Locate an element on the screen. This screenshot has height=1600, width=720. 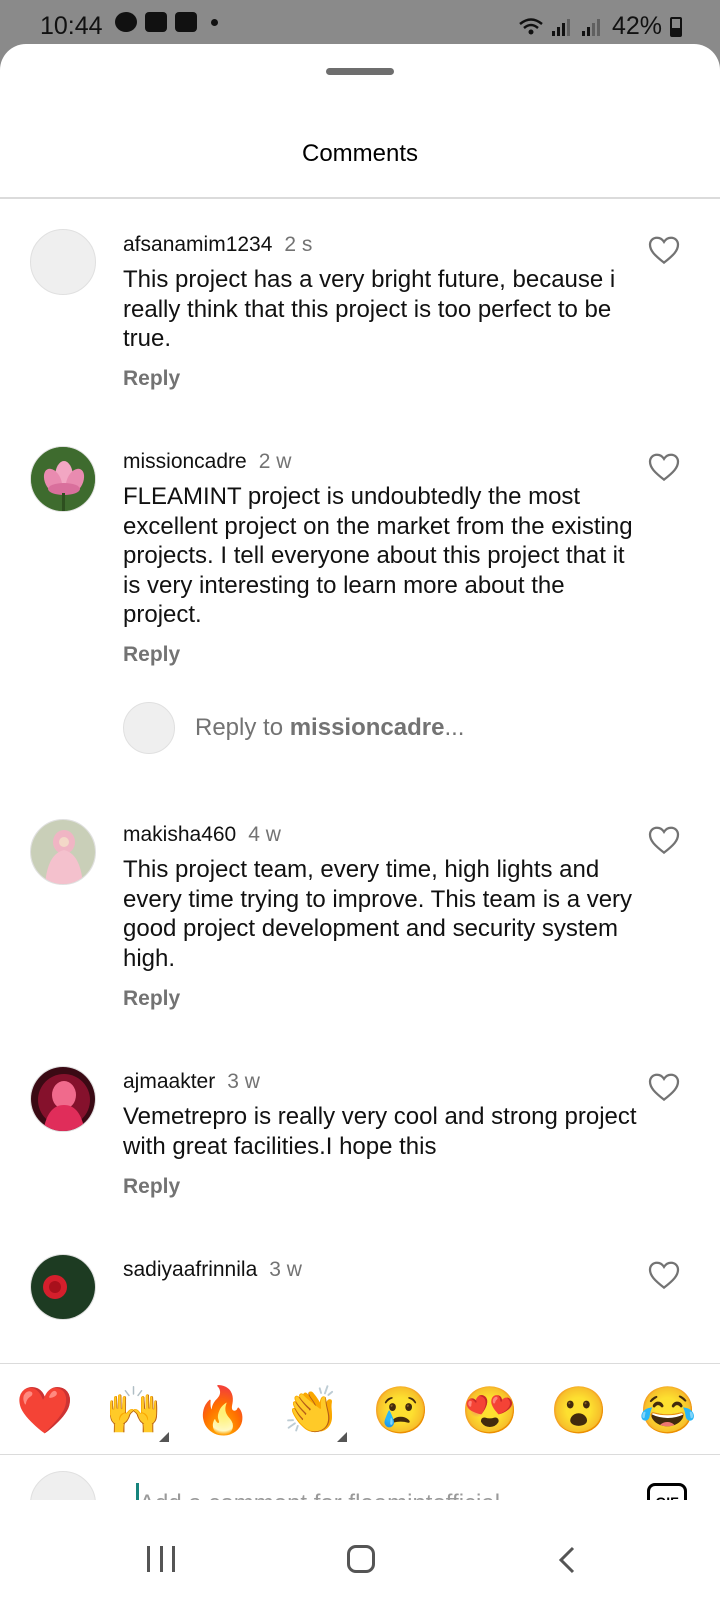
status-bar: 10:44 42% is located at coordinates (360, 25).